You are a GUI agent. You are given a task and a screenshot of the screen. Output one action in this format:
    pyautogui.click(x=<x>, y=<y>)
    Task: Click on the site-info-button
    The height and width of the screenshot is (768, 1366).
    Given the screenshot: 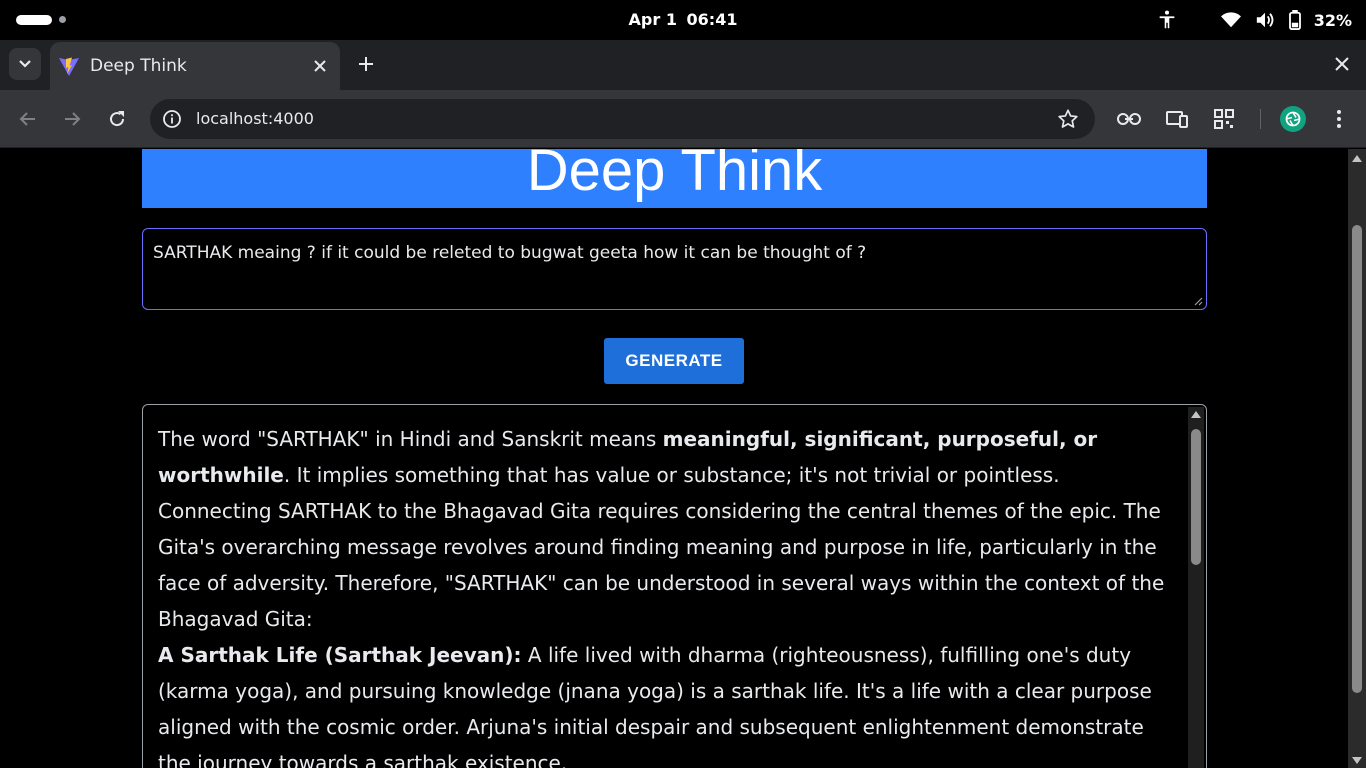 What is the action you would take?
    pyautogui.click(x=172, y=119)
    